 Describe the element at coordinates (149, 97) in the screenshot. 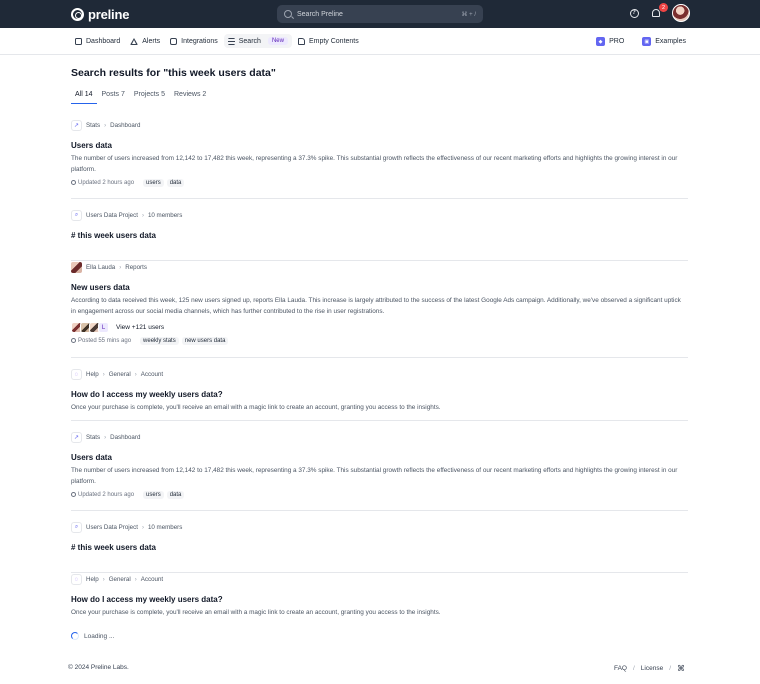

I see `tab-projects: Projects 5` at that location.